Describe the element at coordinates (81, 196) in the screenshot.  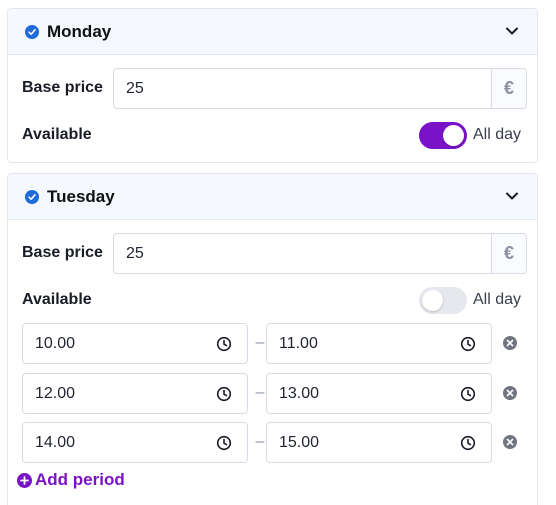
I see `day-title: Tuesday` at that location.